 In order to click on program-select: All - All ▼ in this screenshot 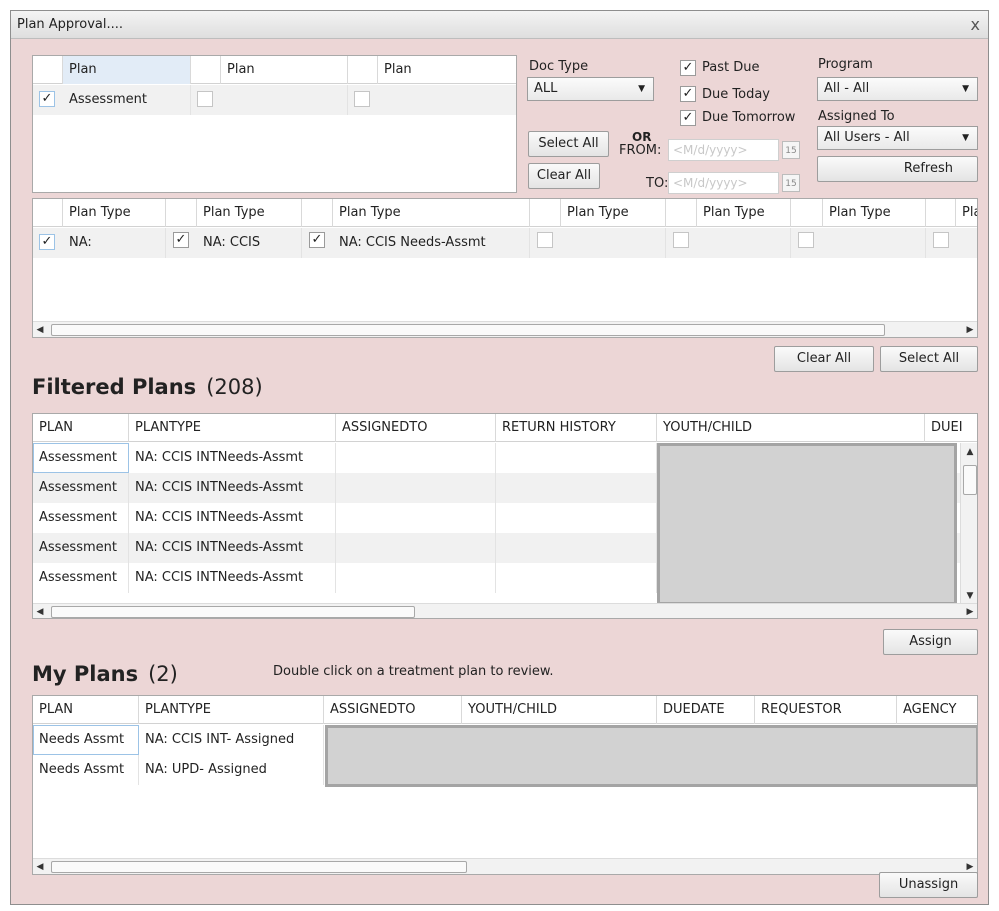, I will do `click(897, 89)`.